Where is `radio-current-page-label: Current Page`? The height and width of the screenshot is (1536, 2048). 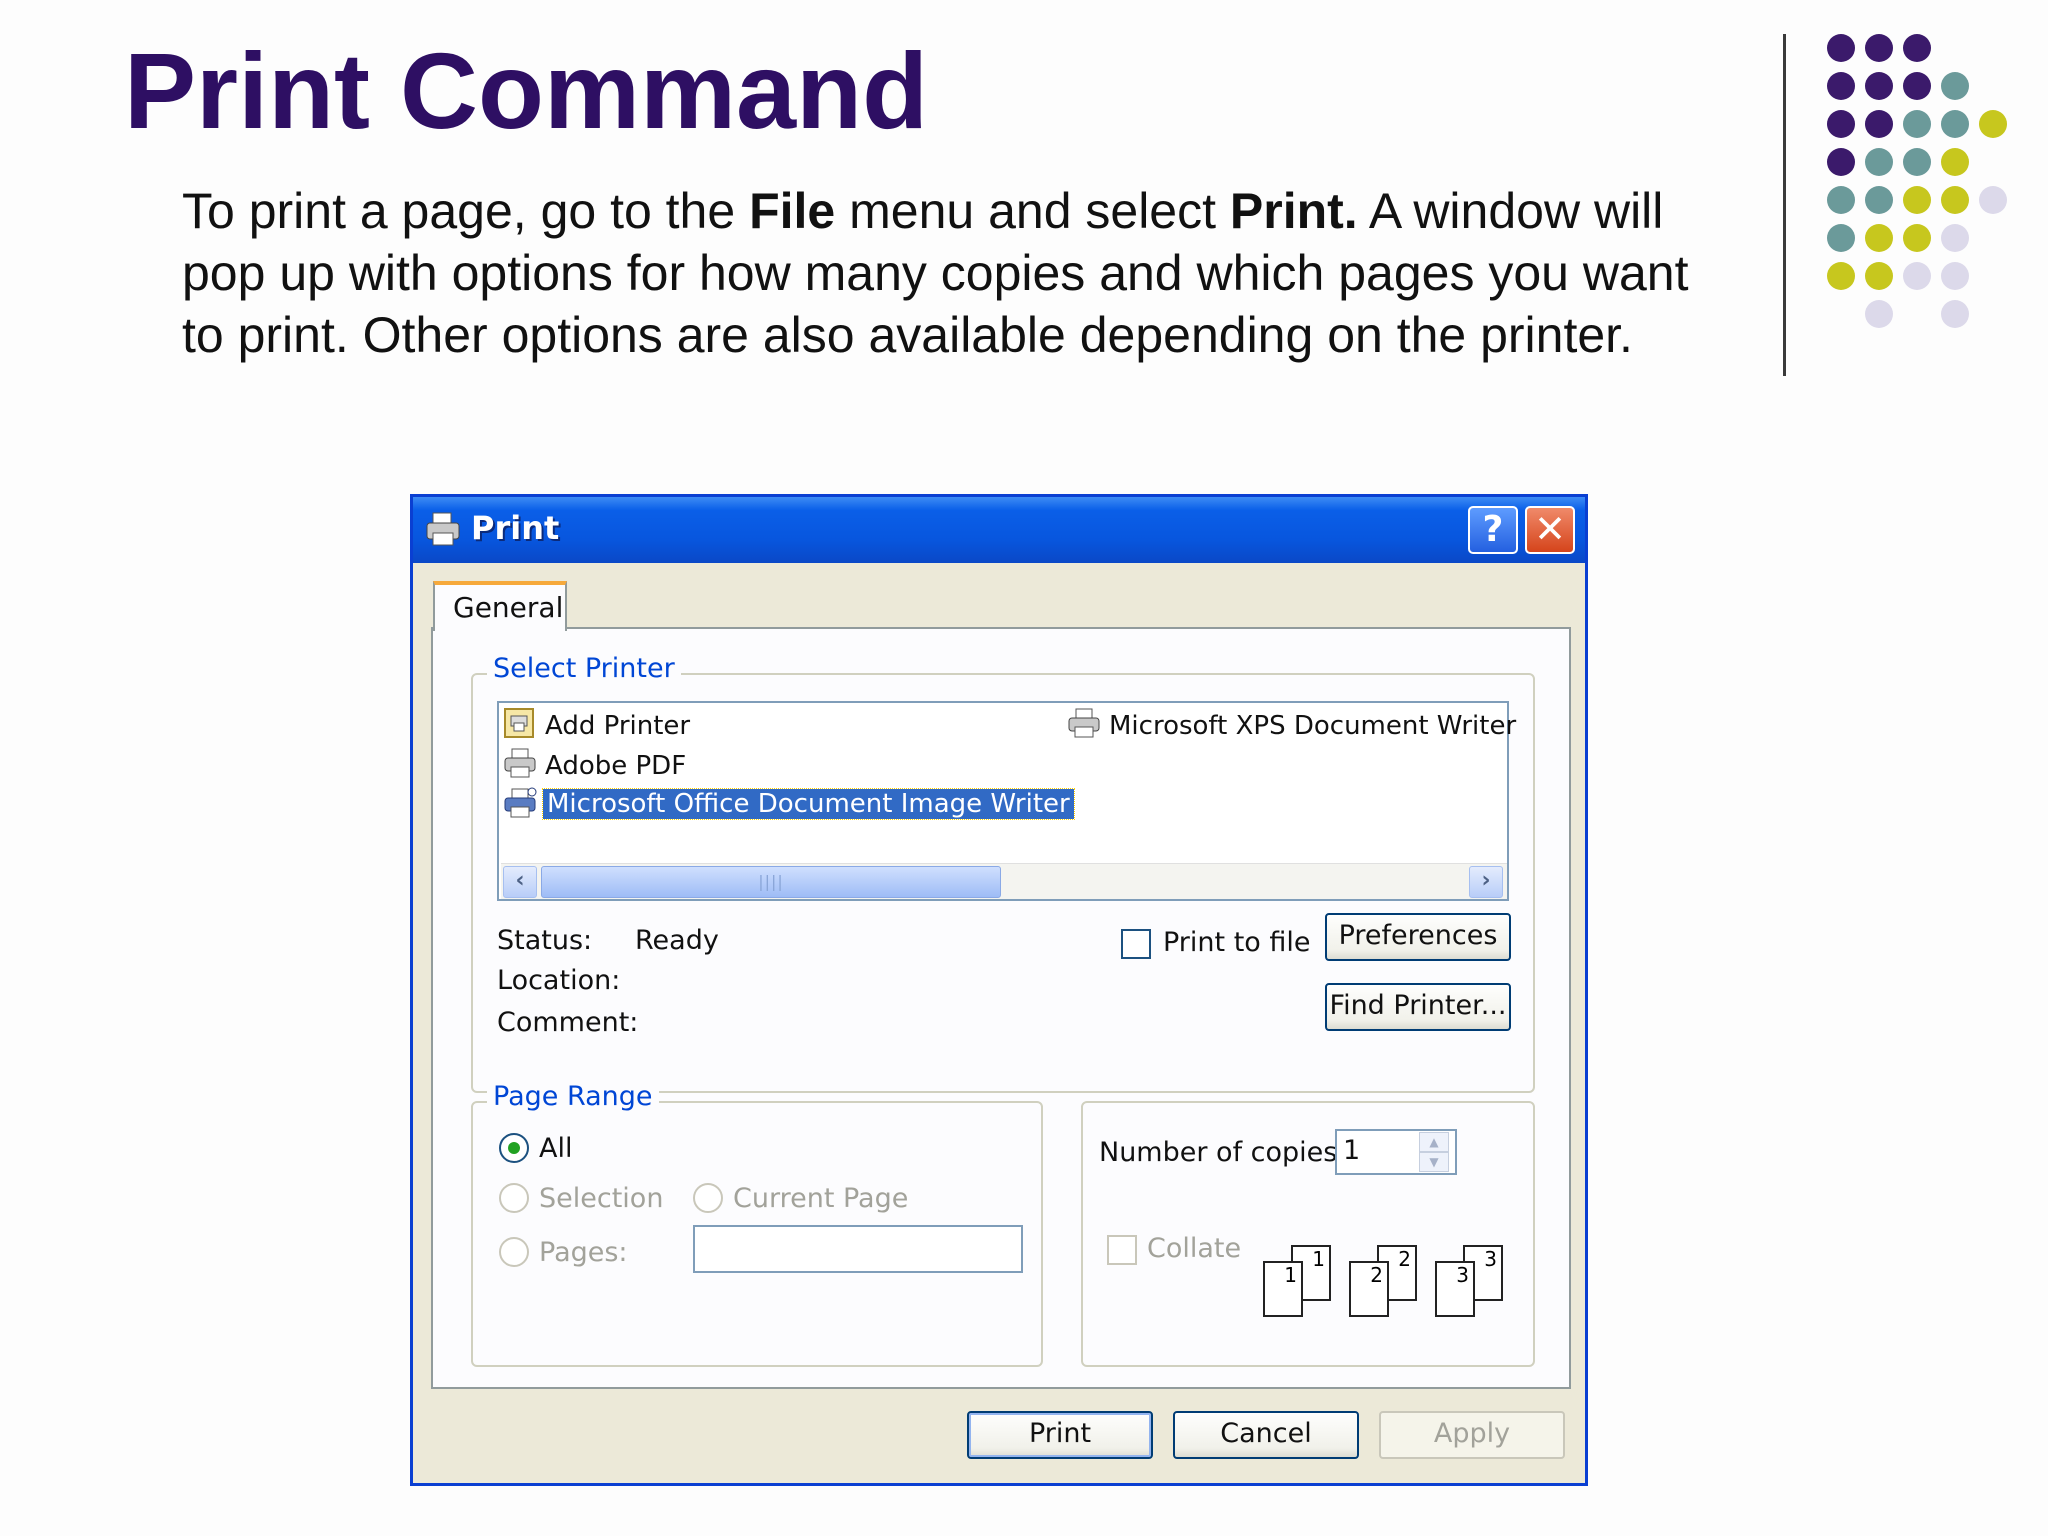
radio-current-page-label: Current Page is located at coordinates (821, 1198).